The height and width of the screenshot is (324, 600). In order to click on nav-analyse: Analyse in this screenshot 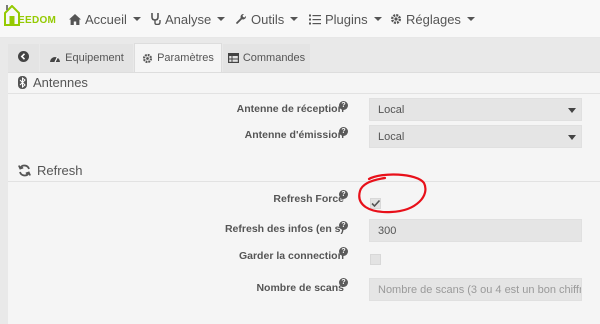, I will do `click(188, 19)`.